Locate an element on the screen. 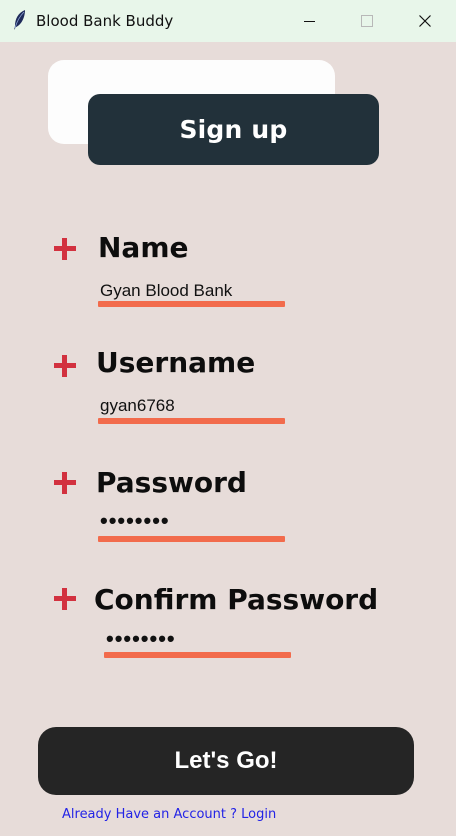  title-bar: Blood Bank Buddy is located at coordinates (228, 21).